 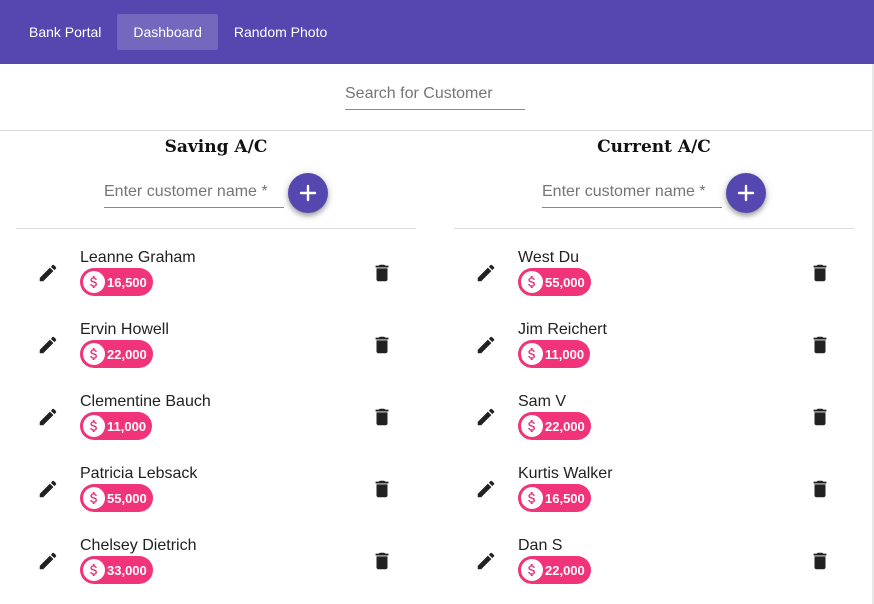 What do you see at coordinates (280, 32) in the screenshot?
I see `nav-tab-random-photo: Random Photo` at bounding box center [280, 32].